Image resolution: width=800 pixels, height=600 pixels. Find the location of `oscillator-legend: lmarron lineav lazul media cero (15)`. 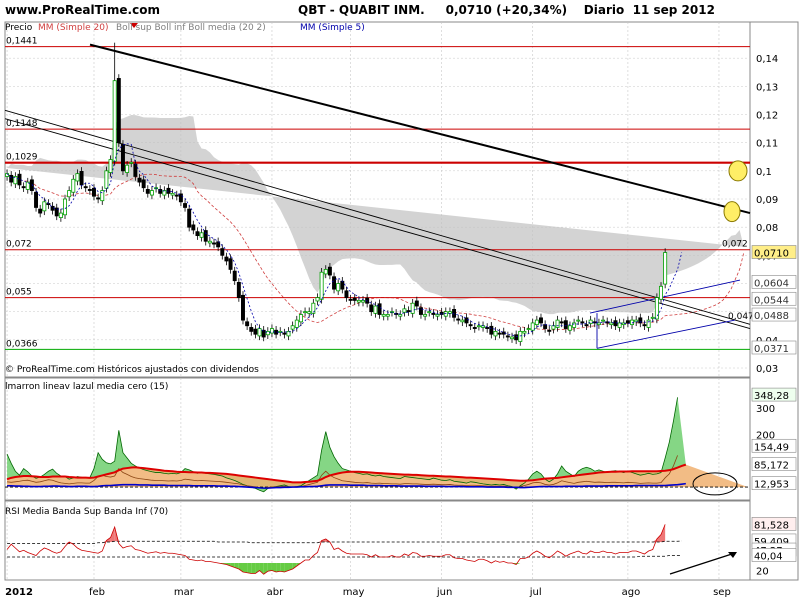

oscillator-legend: lmarron lineav lazul media cero (15) is located at coordinates (86, 387).